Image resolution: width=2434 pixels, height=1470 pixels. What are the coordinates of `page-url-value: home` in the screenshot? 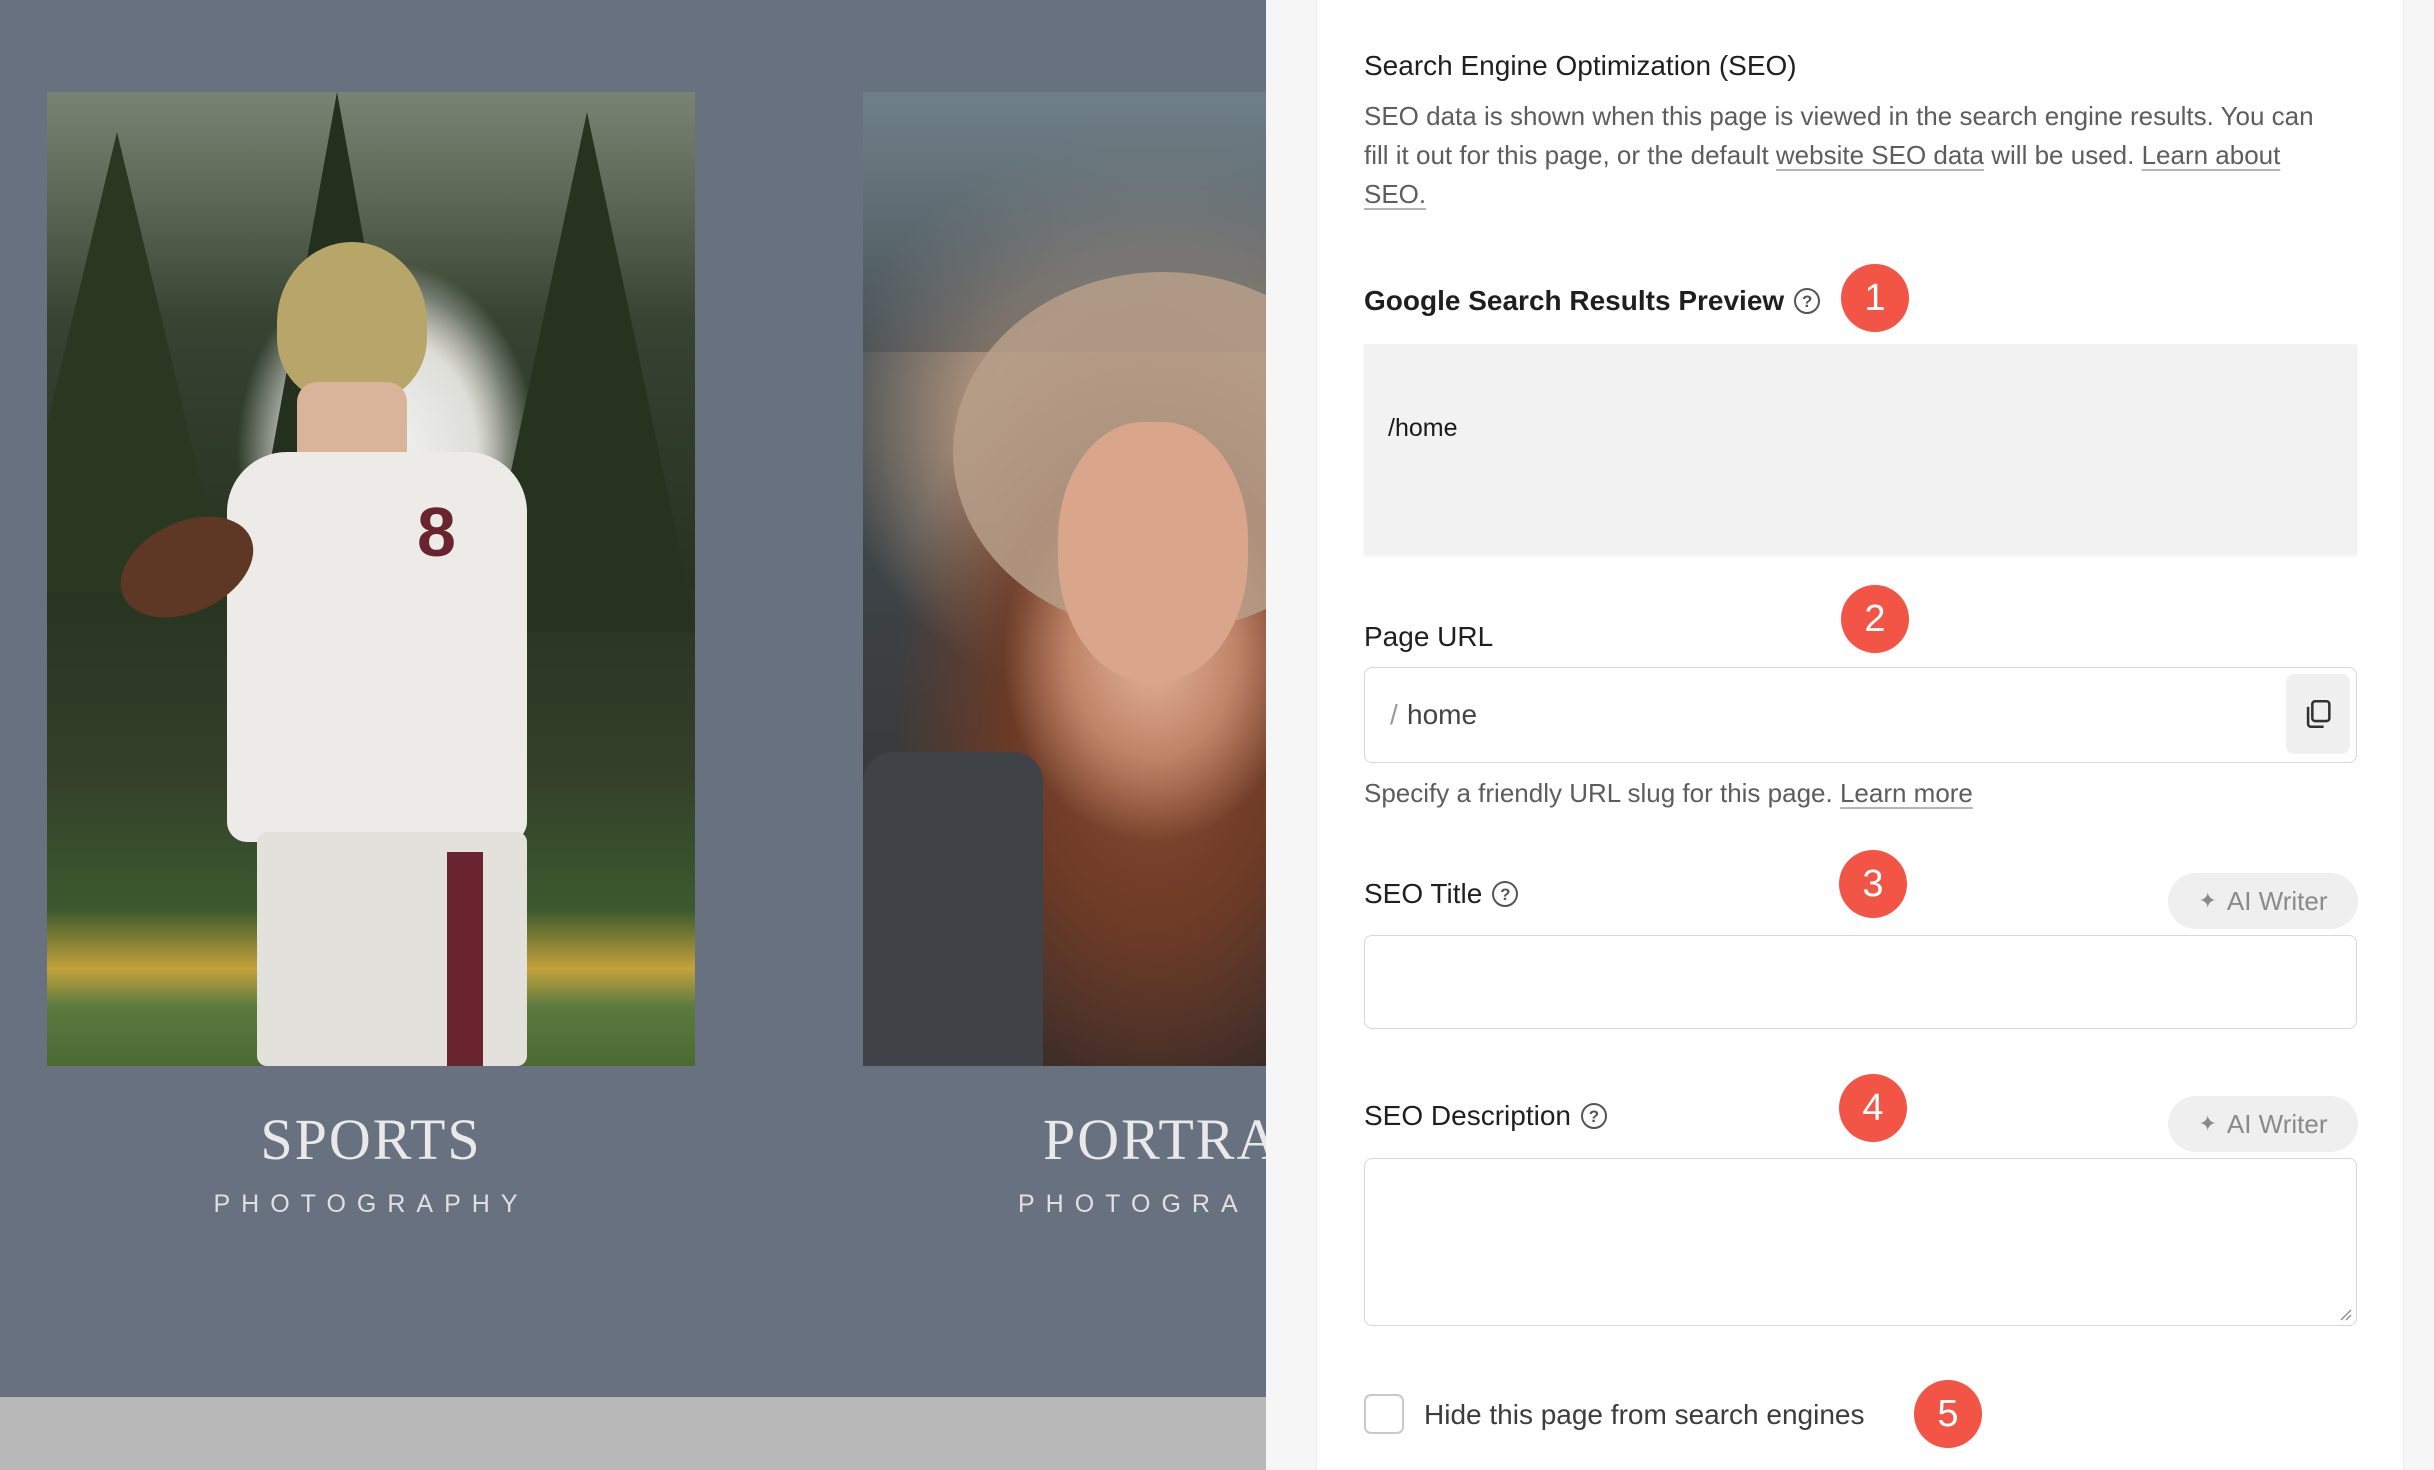 It's located at (1442, 715).